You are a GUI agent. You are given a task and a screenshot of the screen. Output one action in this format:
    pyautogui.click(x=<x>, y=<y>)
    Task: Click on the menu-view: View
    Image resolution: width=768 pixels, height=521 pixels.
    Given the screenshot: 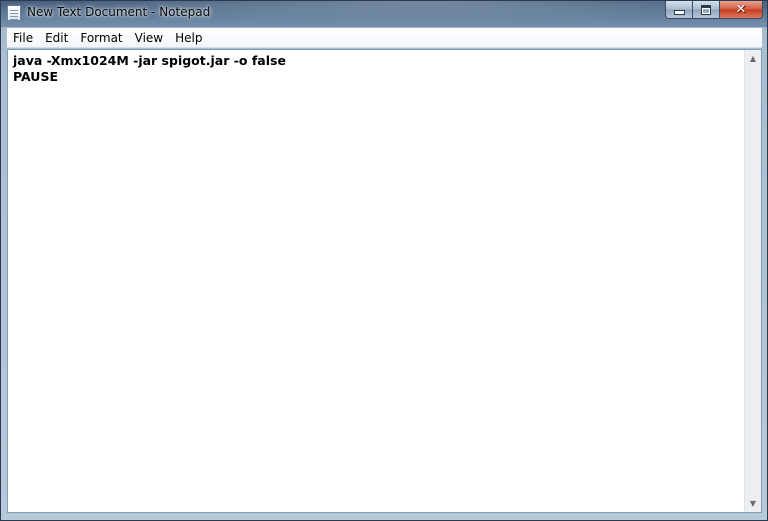 What is the action you would take?
    pyautogui.click(x=149, y=38)
    